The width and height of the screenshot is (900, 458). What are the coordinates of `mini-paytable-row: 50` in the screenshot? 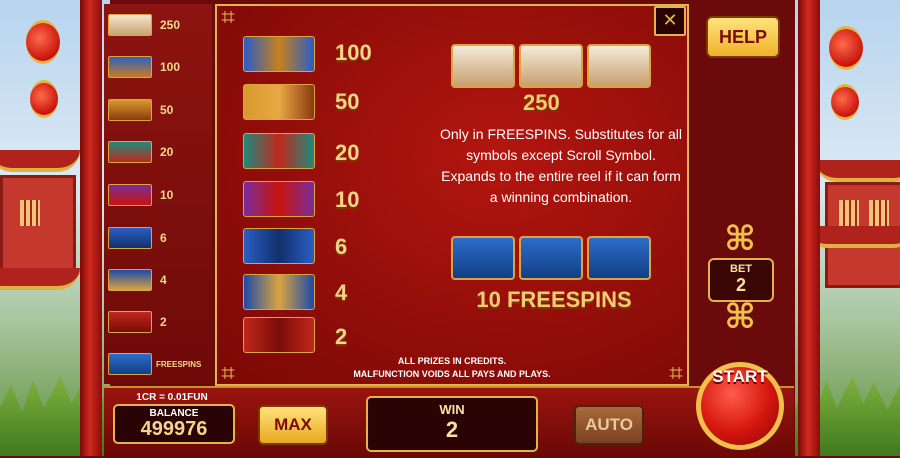 It's located at (140, 110).